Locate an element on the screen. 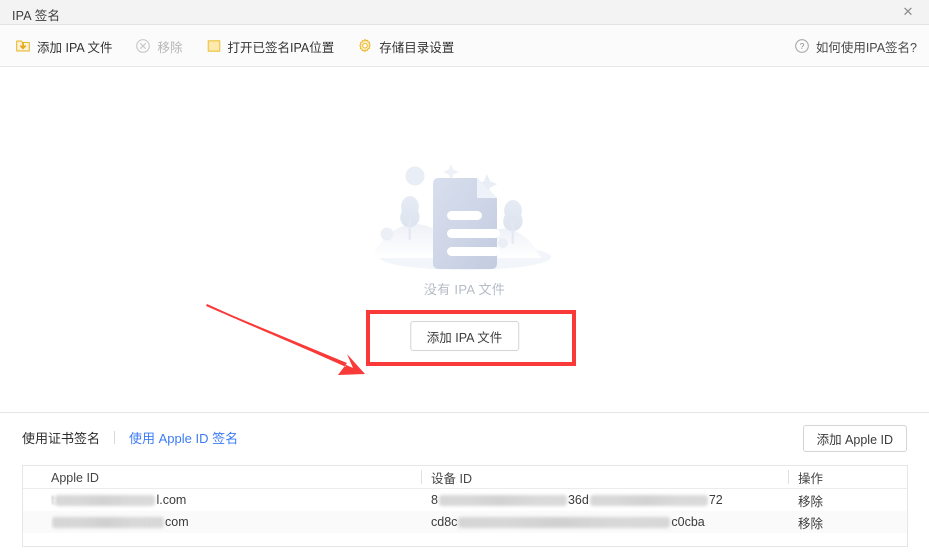  table-row: com cd8c c0cba 移除 is located at coordinates (465, 522).